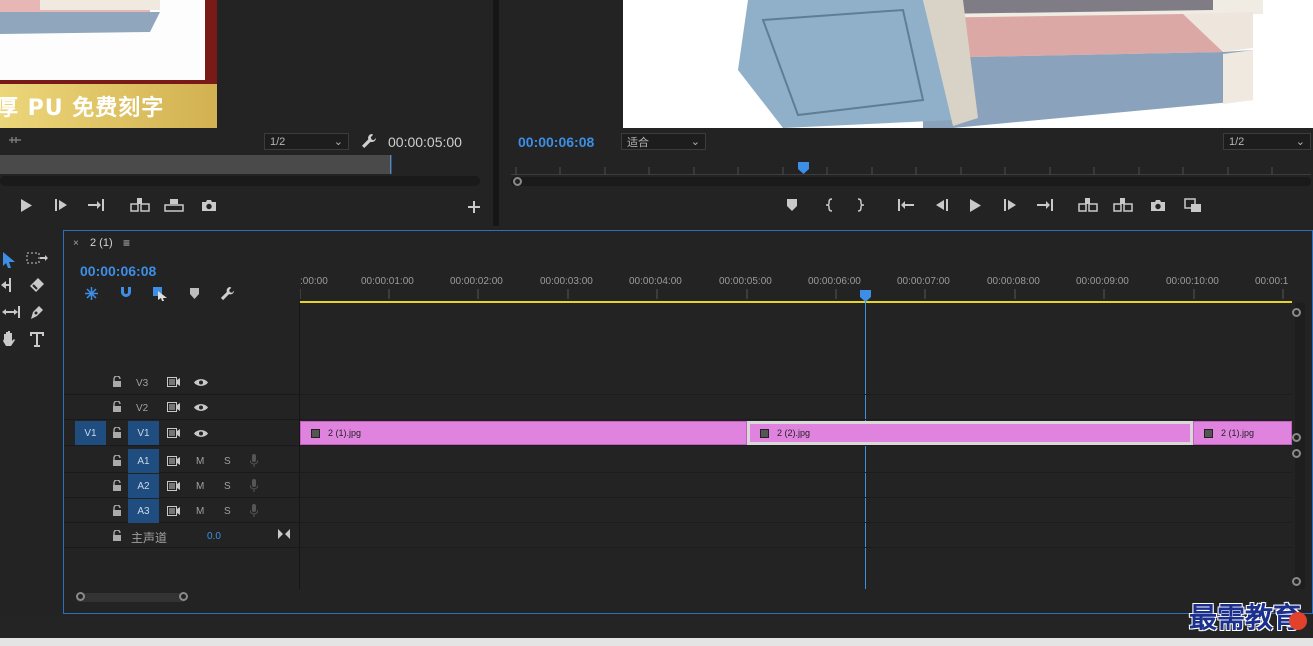 Image resolution: width=1313 pixels, height=646 pixels. What do you see at coordinates (37, 339) in the screenshot?
I see `type-tool-icon` at bounding box center [37, 339].